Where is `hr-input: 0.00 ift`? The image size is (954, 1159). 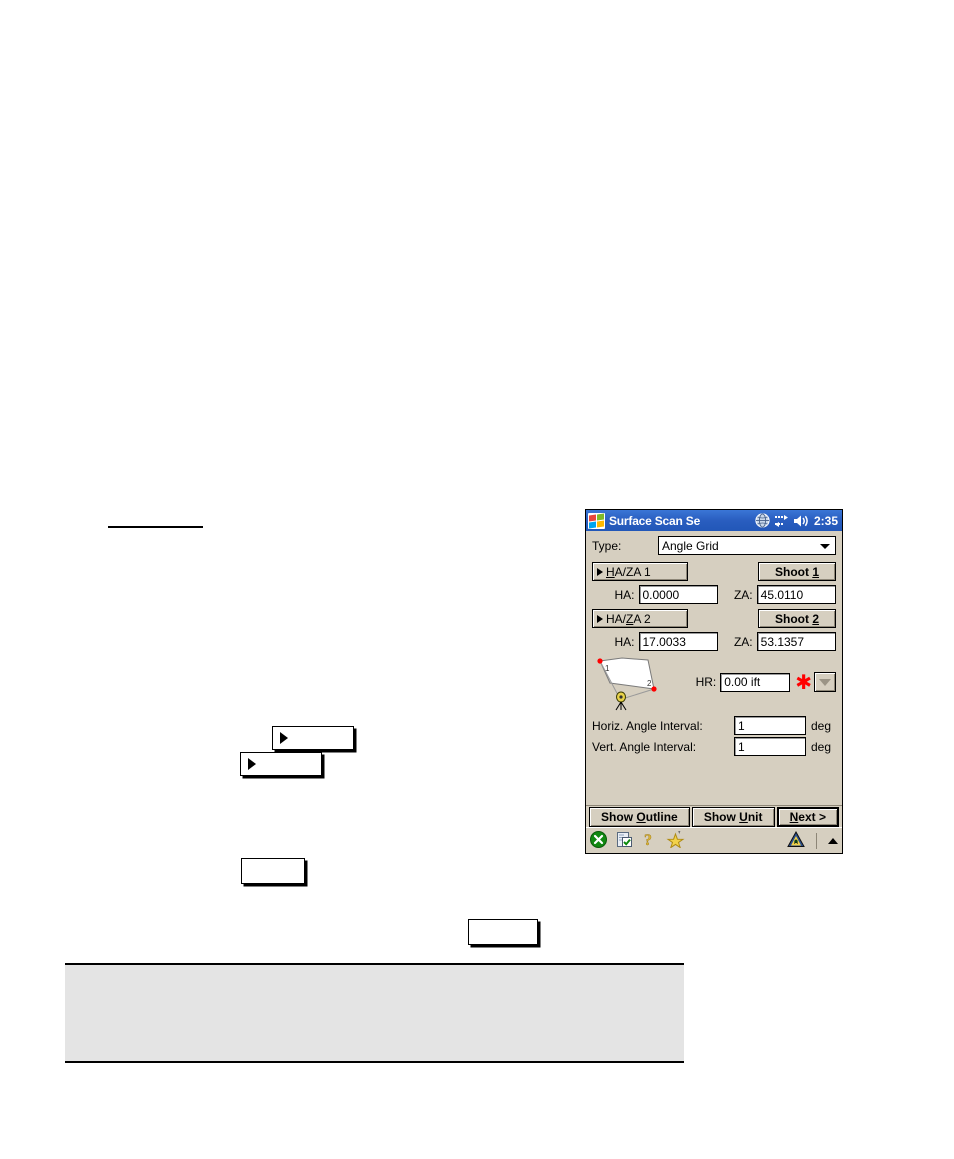 hr-input: 0.00 ift is located at coordinates (755, 682).